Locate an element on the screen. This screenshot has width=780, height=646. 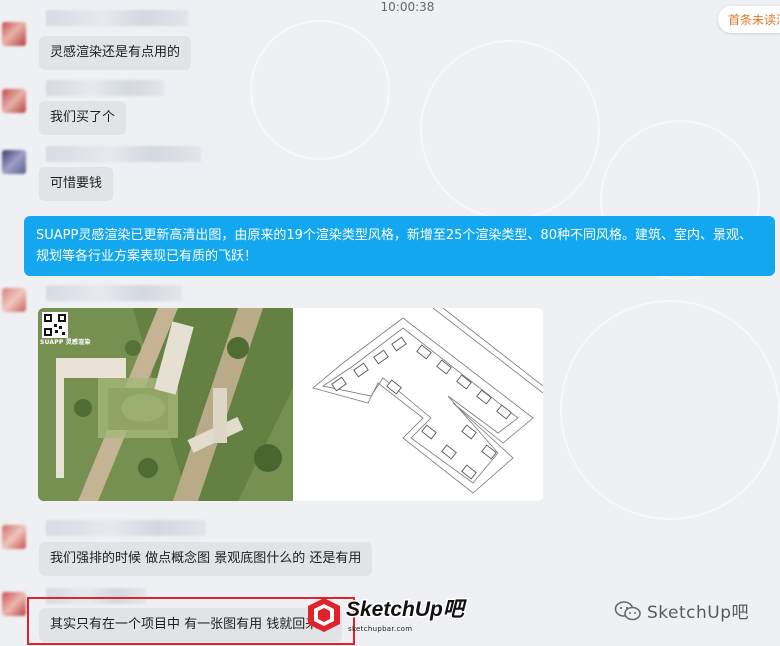
message-bubble: 可惜要钱 is located at coordinates (76, 184).